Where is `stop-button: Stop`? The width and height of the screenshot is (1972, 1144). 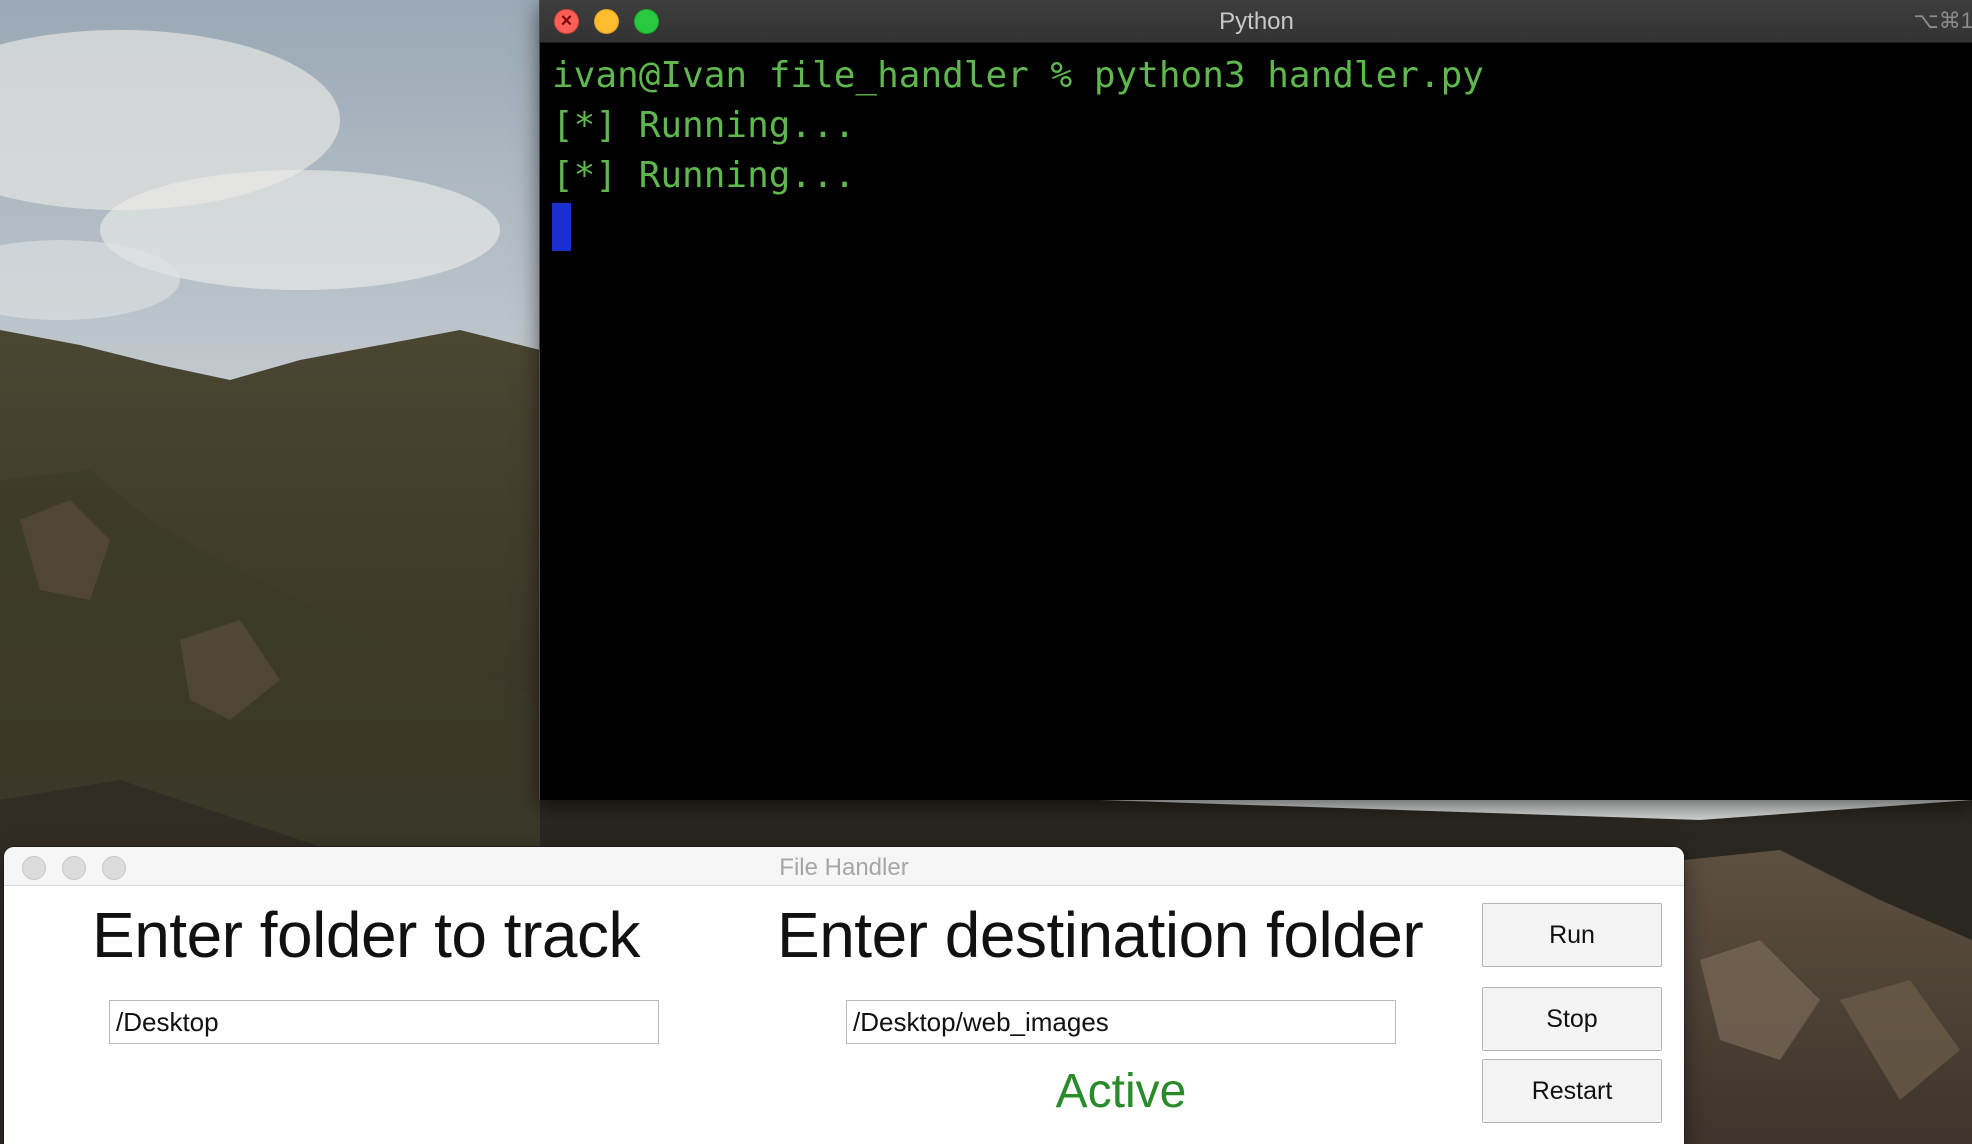 stop-button: Stop is located at coordinates (1572, 1019).